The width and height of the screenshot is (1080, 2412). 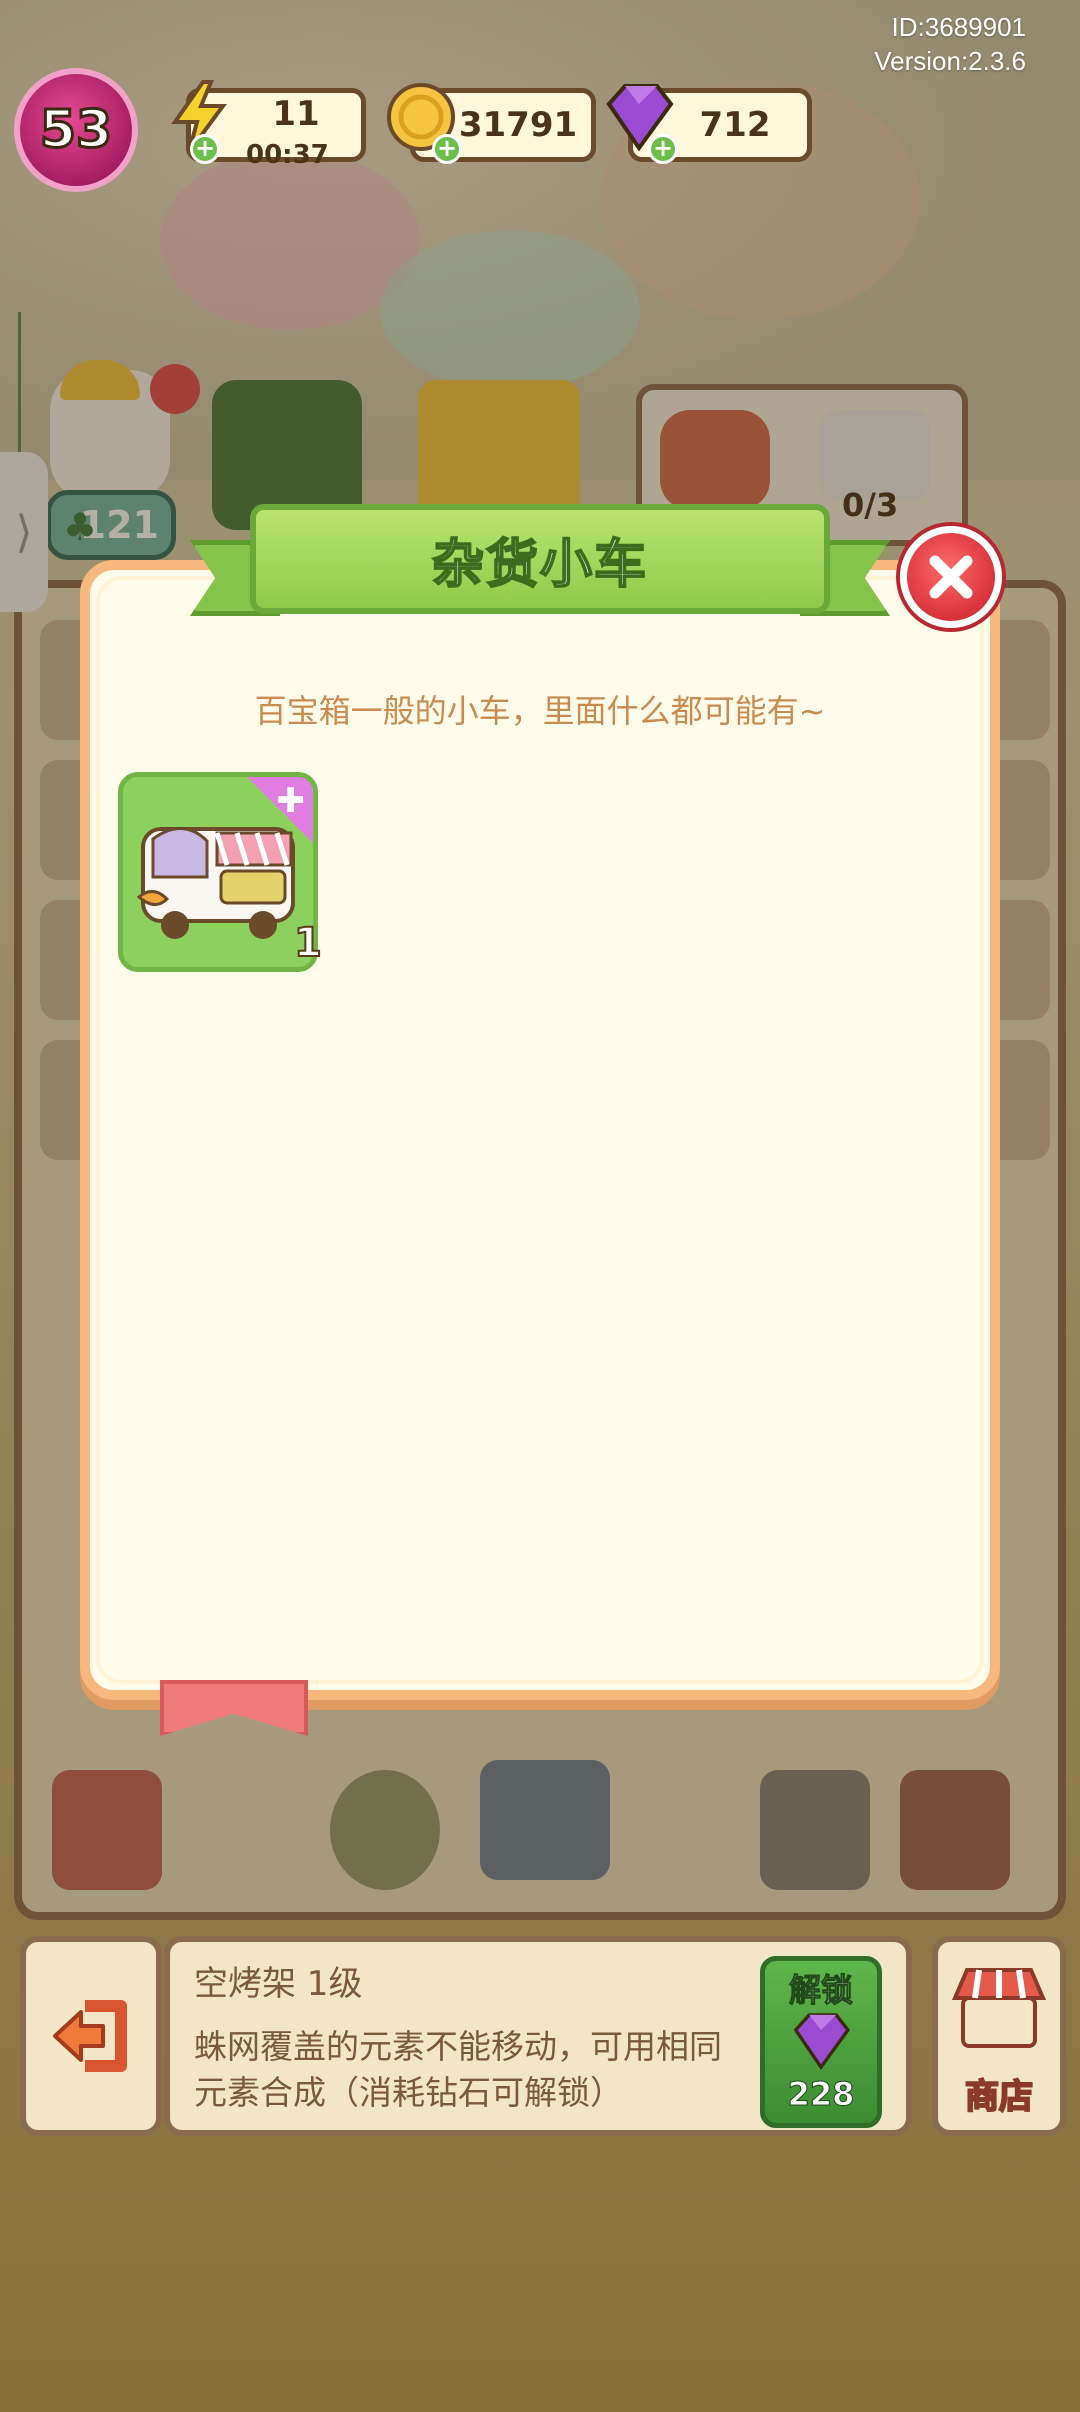 I want to click on coin-value: 31791, so click(x=518, y=125).